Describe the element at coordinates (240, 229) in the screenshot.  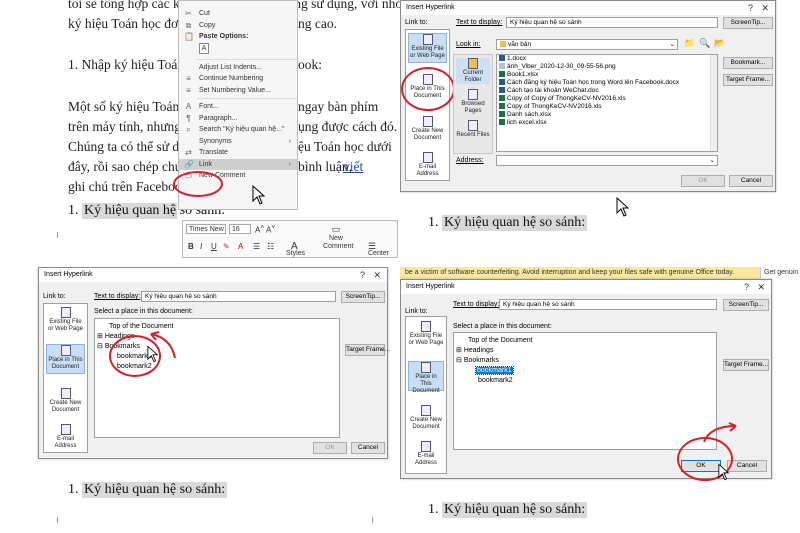
I see `font-size-box: 16` at that location.